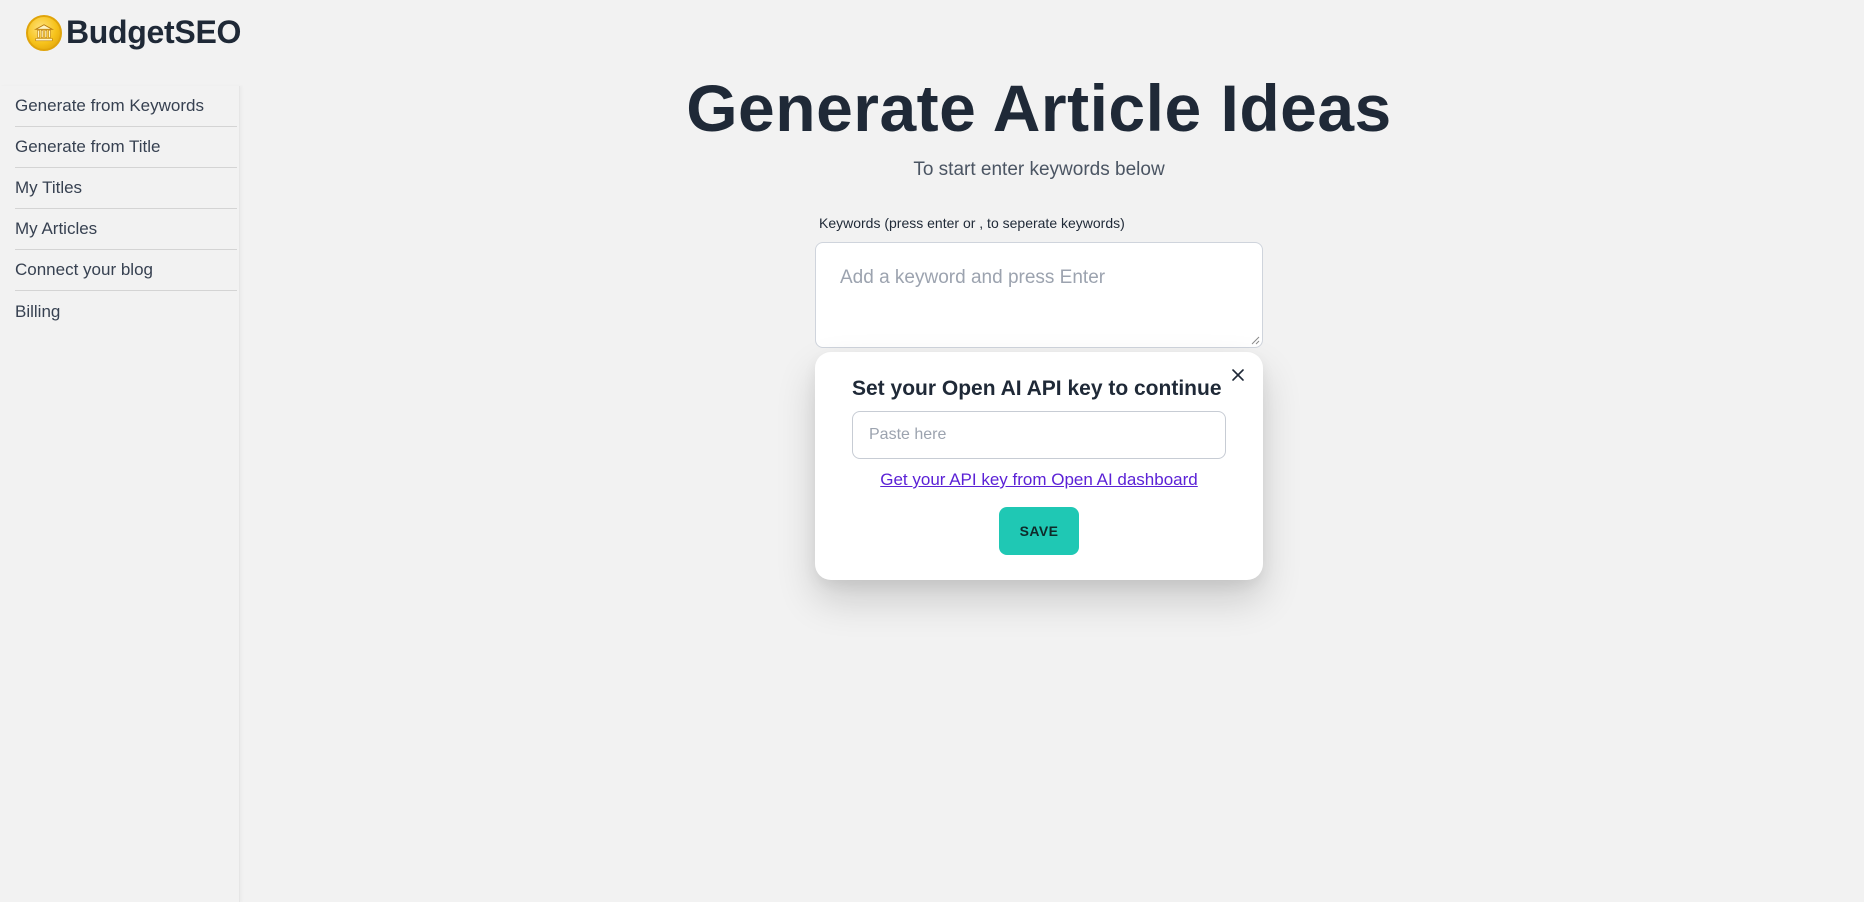 The height and width of the screenshot is (902, 1864). What do you see at coordinates (1039, 480) in the screenshot?
I see `api-key-dashboard-link: Get your API key from Open AI dashboard` at bounding box center [1039, 480].